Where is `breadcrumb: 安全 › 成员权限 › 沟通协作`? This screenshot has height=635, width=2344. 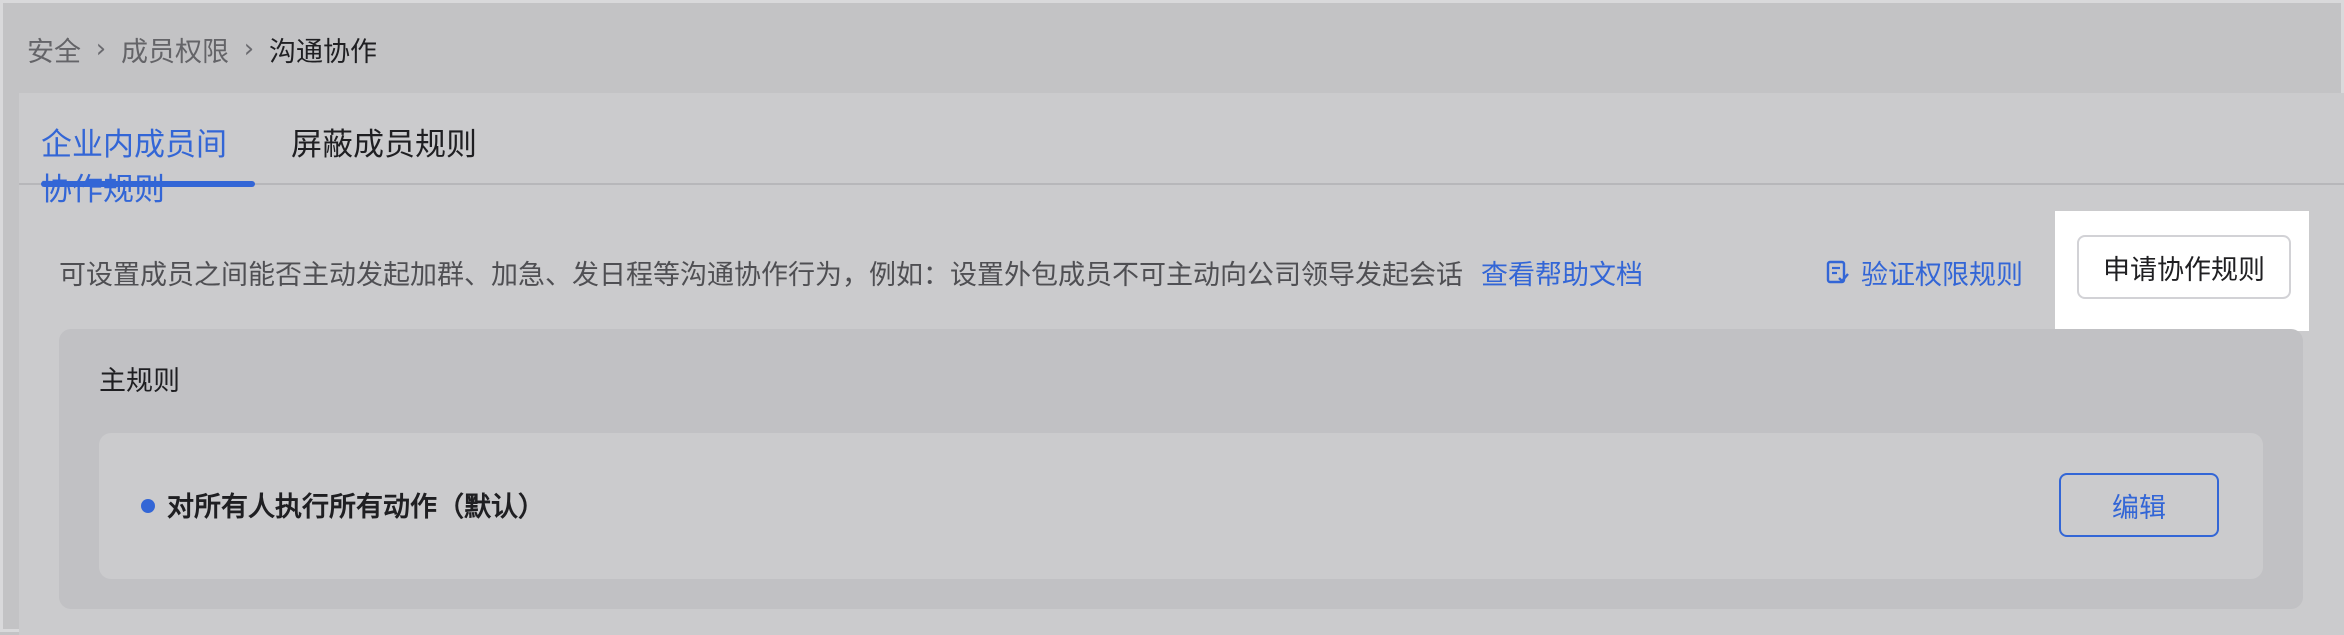 breadcrumb: 安全 › 成员权限 › 沟通协作 is located at coordinates (202, 49).